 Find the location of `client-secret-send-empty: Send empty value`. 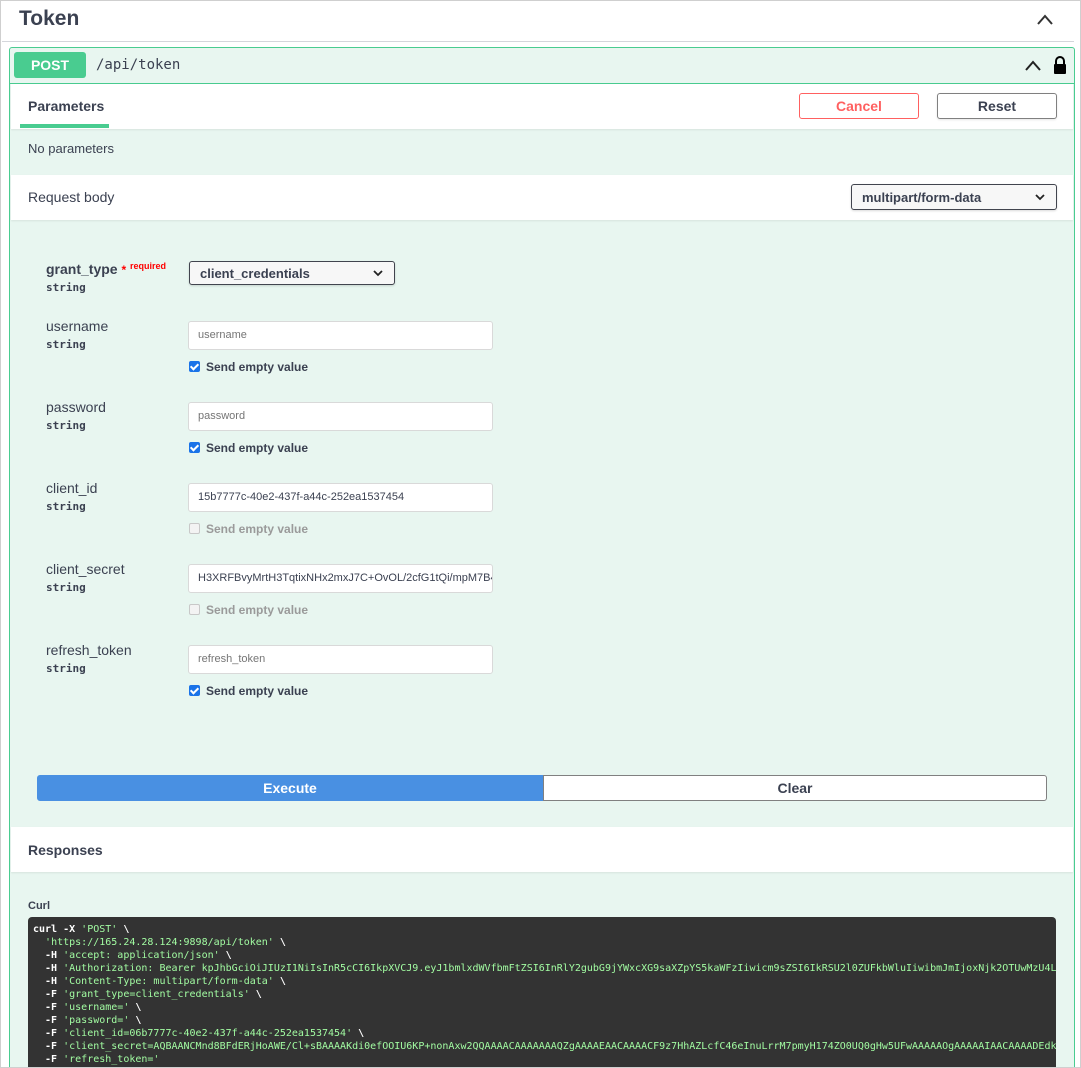

client-secret-send-empty: Send empty value is located at coordinates (248, 610).